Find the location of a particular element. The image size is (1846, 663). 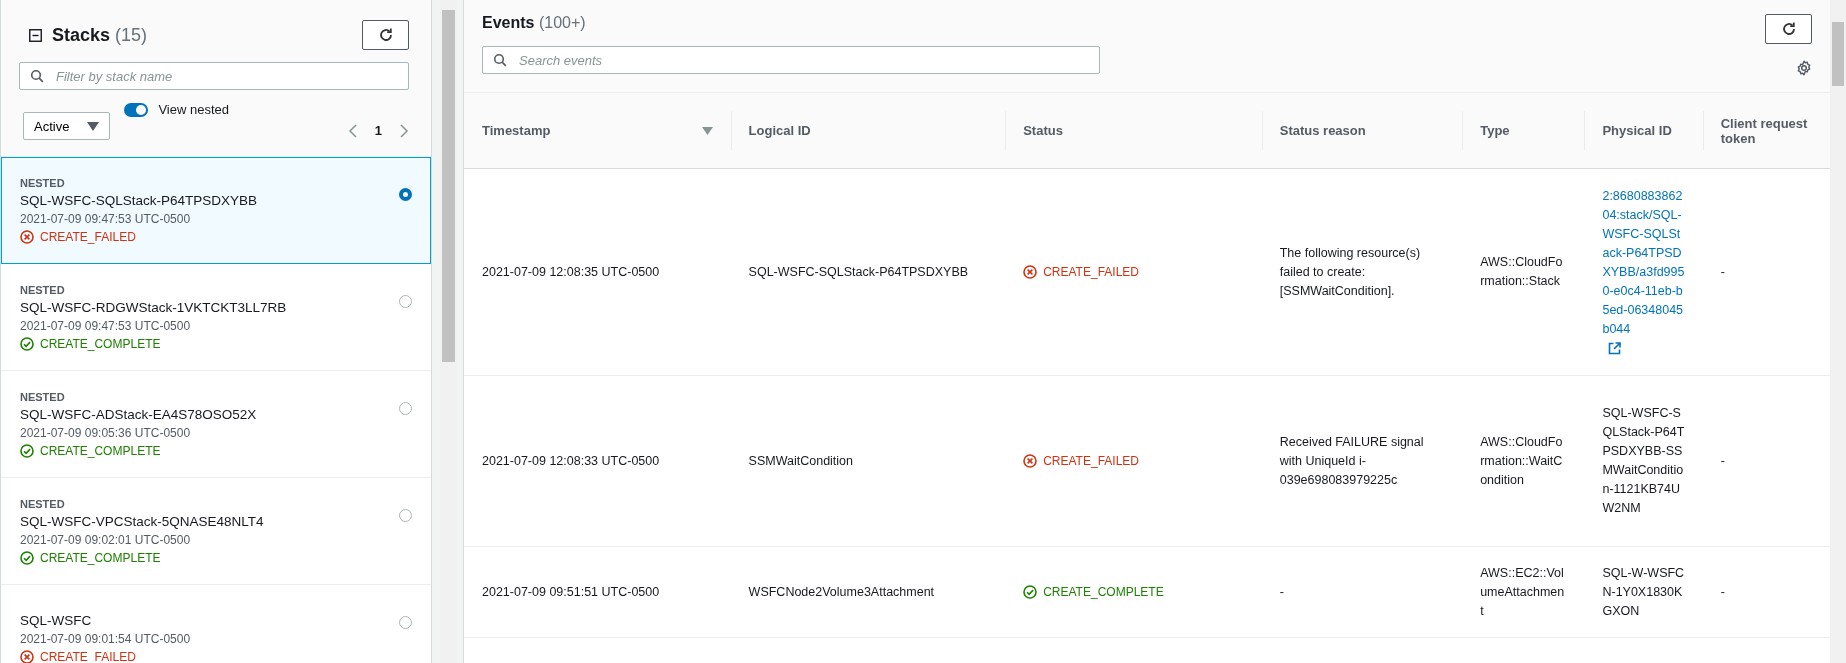

table-cell: 2021-07-09 12:08:35 UTC-0500 is located at coordinates (571, 271).